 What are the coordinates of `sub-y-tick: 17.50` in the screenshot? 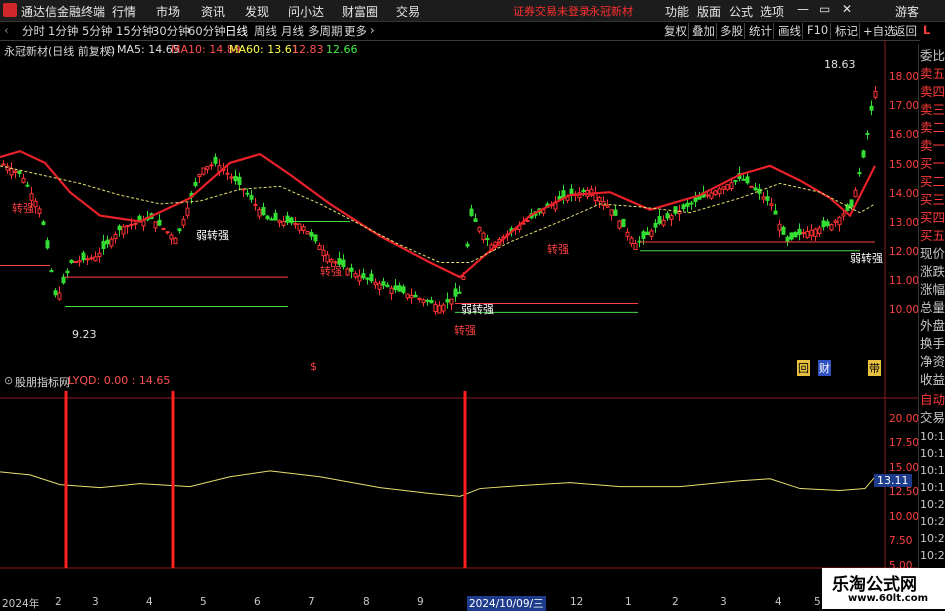 It's located at (904, 443).